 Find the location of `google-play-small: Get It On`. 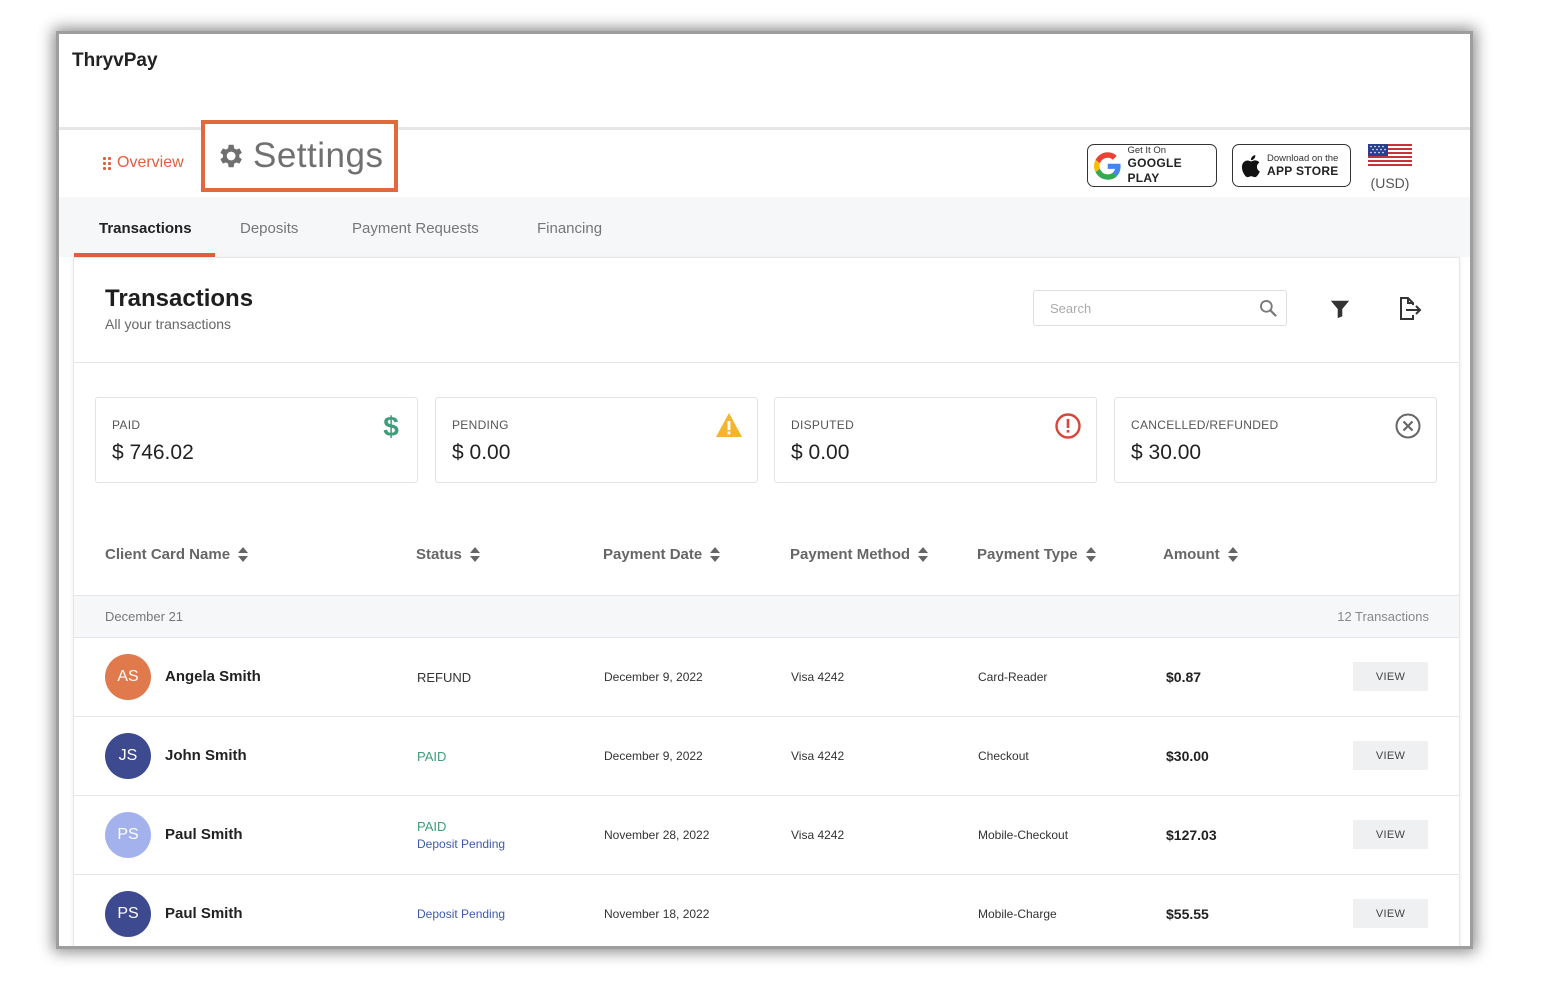

google-play-small: Get It On is located at coordinates (1146, 150).